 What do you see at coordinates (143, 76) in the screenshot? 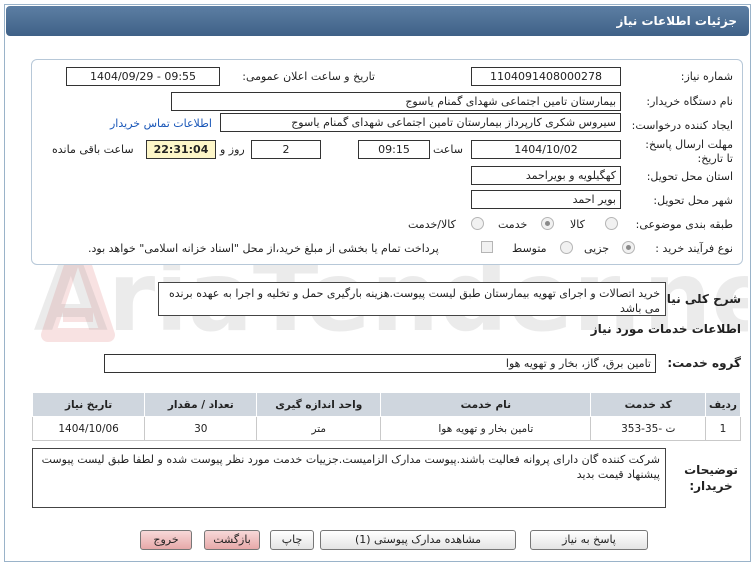
I see `announce-datetime-field: 1404/09/29 - 09:55` at bounding box center [143, 76].